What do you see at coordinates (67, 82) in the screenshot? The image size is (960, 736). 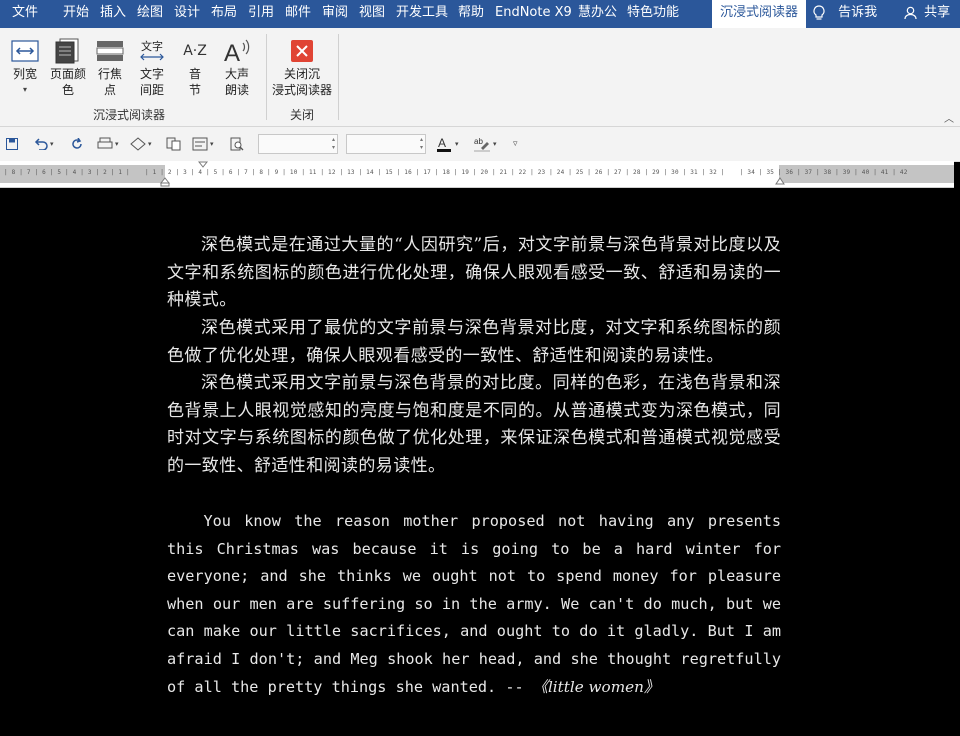 I see `page-color-label: 页面颜 色` at bounding box center [67, 82].